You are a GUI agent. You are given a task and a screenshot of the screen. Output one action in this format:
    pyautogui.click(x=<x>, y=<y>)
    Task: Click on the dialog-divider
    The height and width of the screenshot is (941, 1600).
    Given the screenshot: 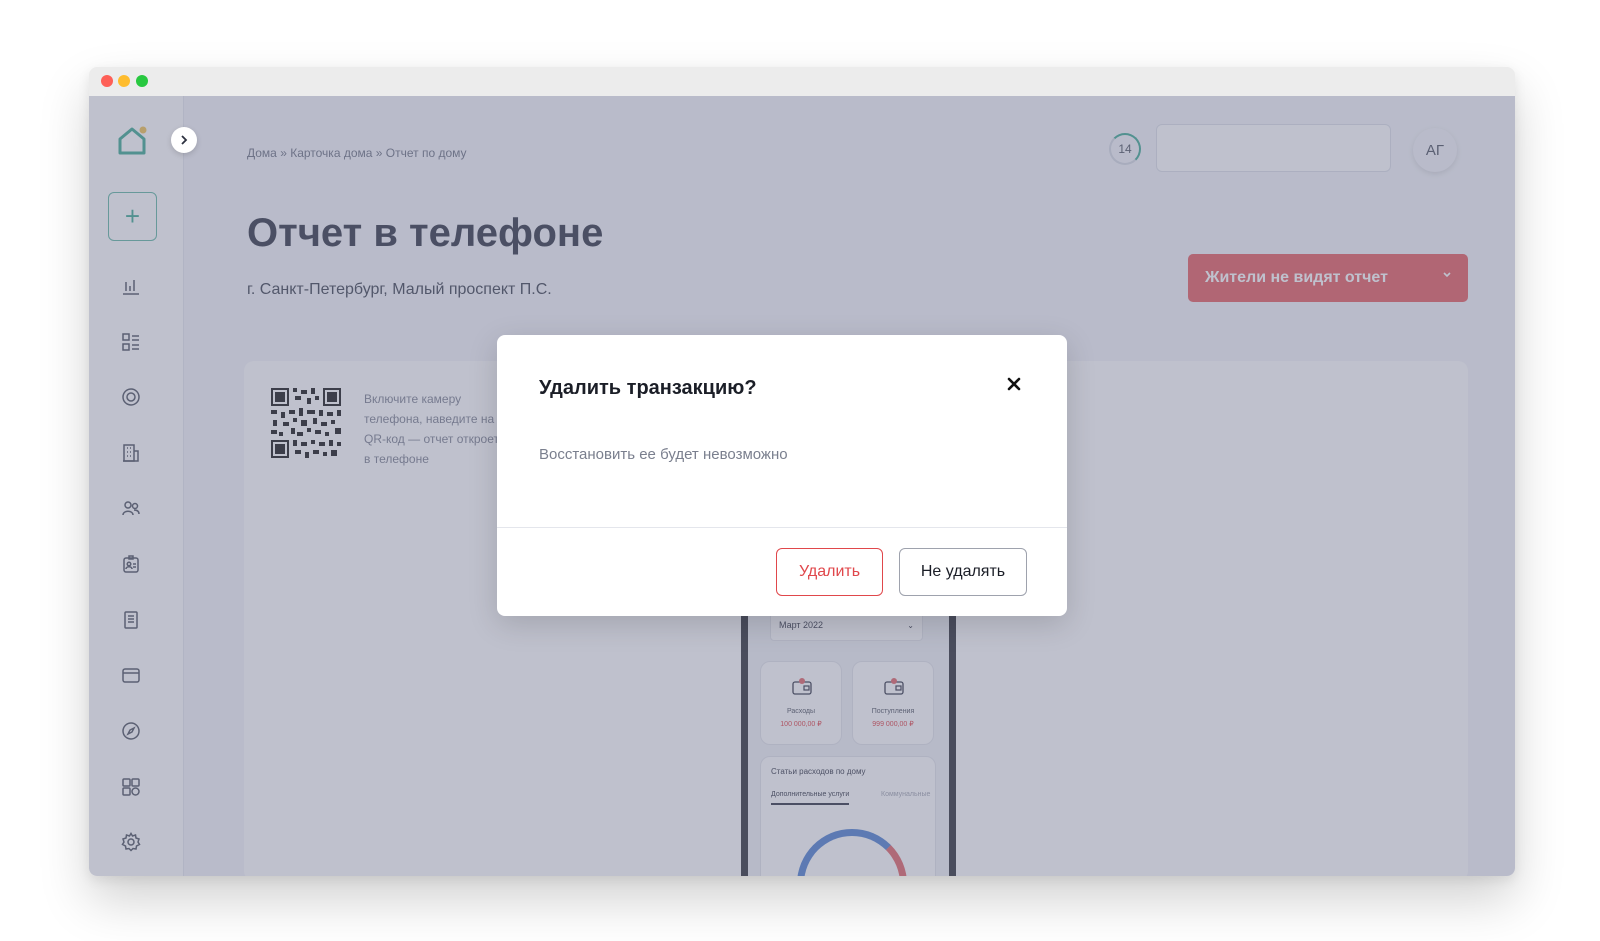 What is the action you would take?
    pyautogui.click(x=782, y=527)
    